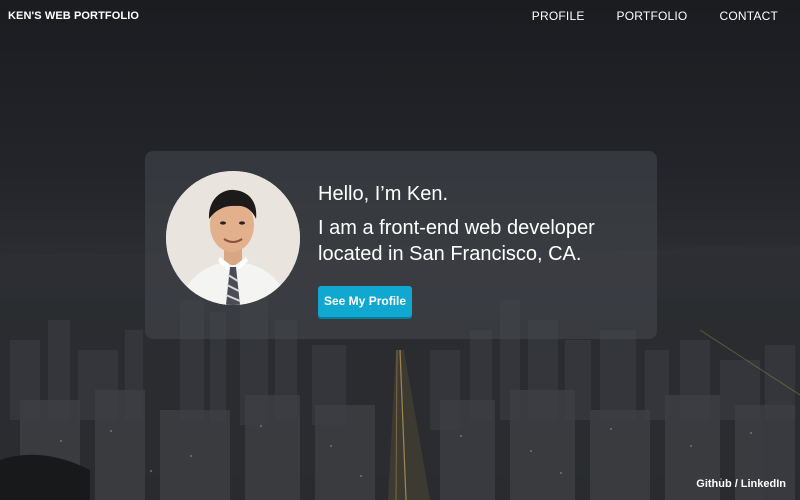 Image resolution: width=800 pixels, height=500 pixels. I want to click on hero-greeting: Hello, I’m Ken., so click(383, 194).